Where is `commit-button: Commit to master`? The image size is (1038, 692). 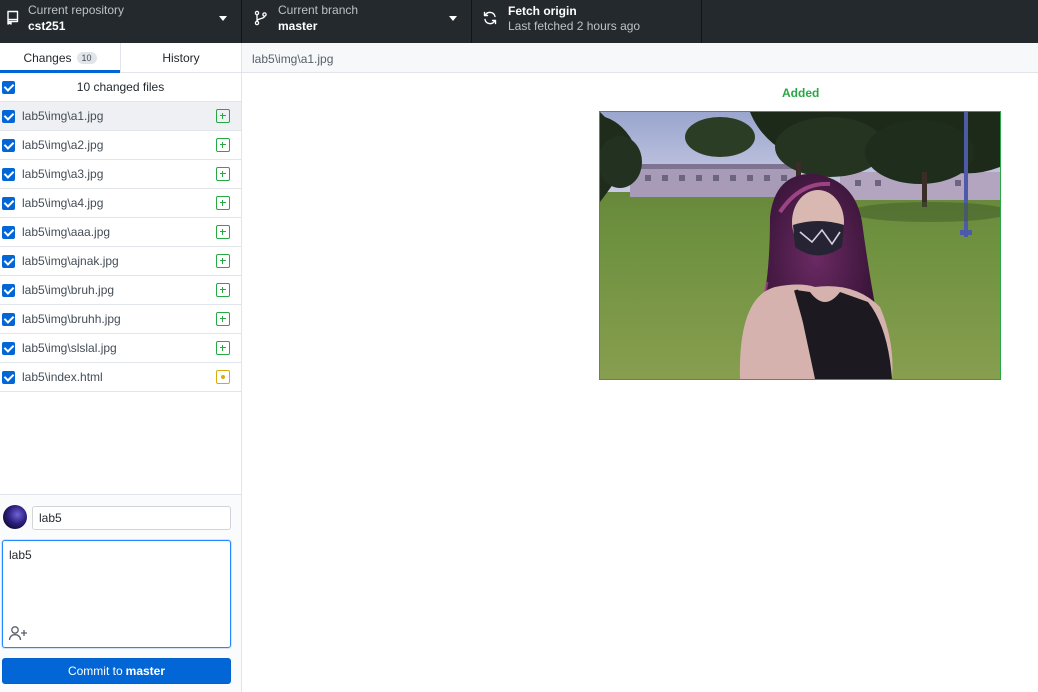
commit-button: Commit to master is located at coordinates (116, 671).